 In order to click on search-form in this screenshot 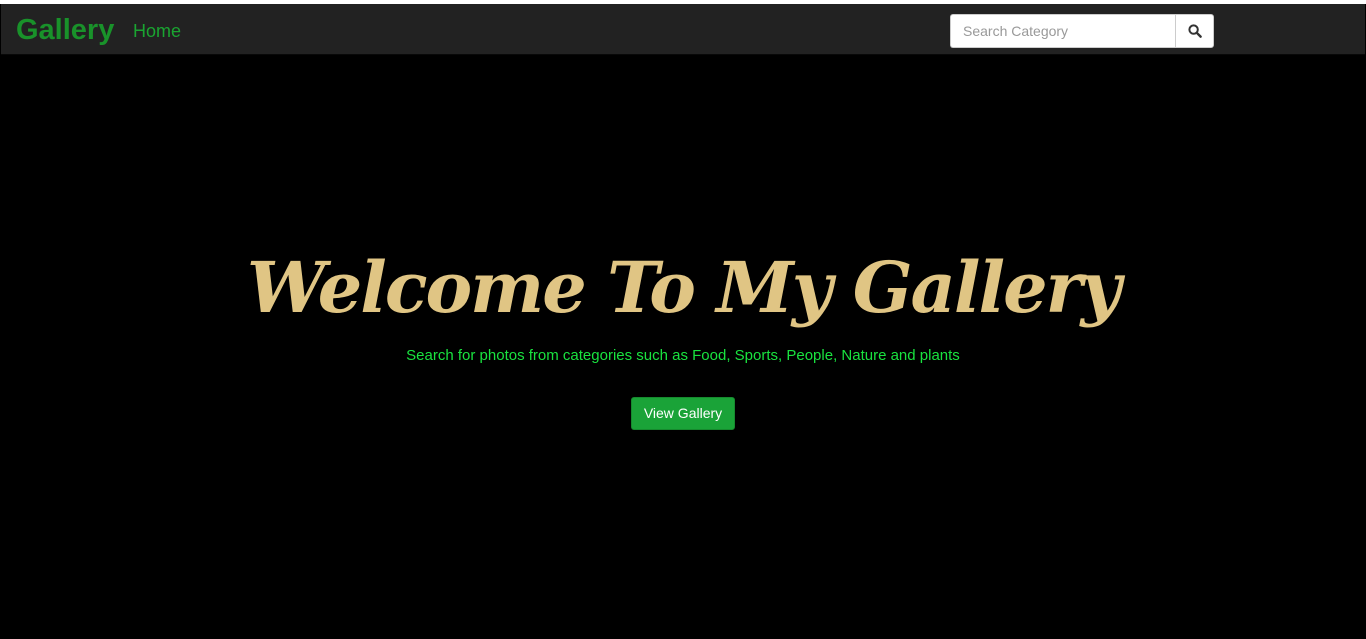, I will do `click(1082, 31)`.